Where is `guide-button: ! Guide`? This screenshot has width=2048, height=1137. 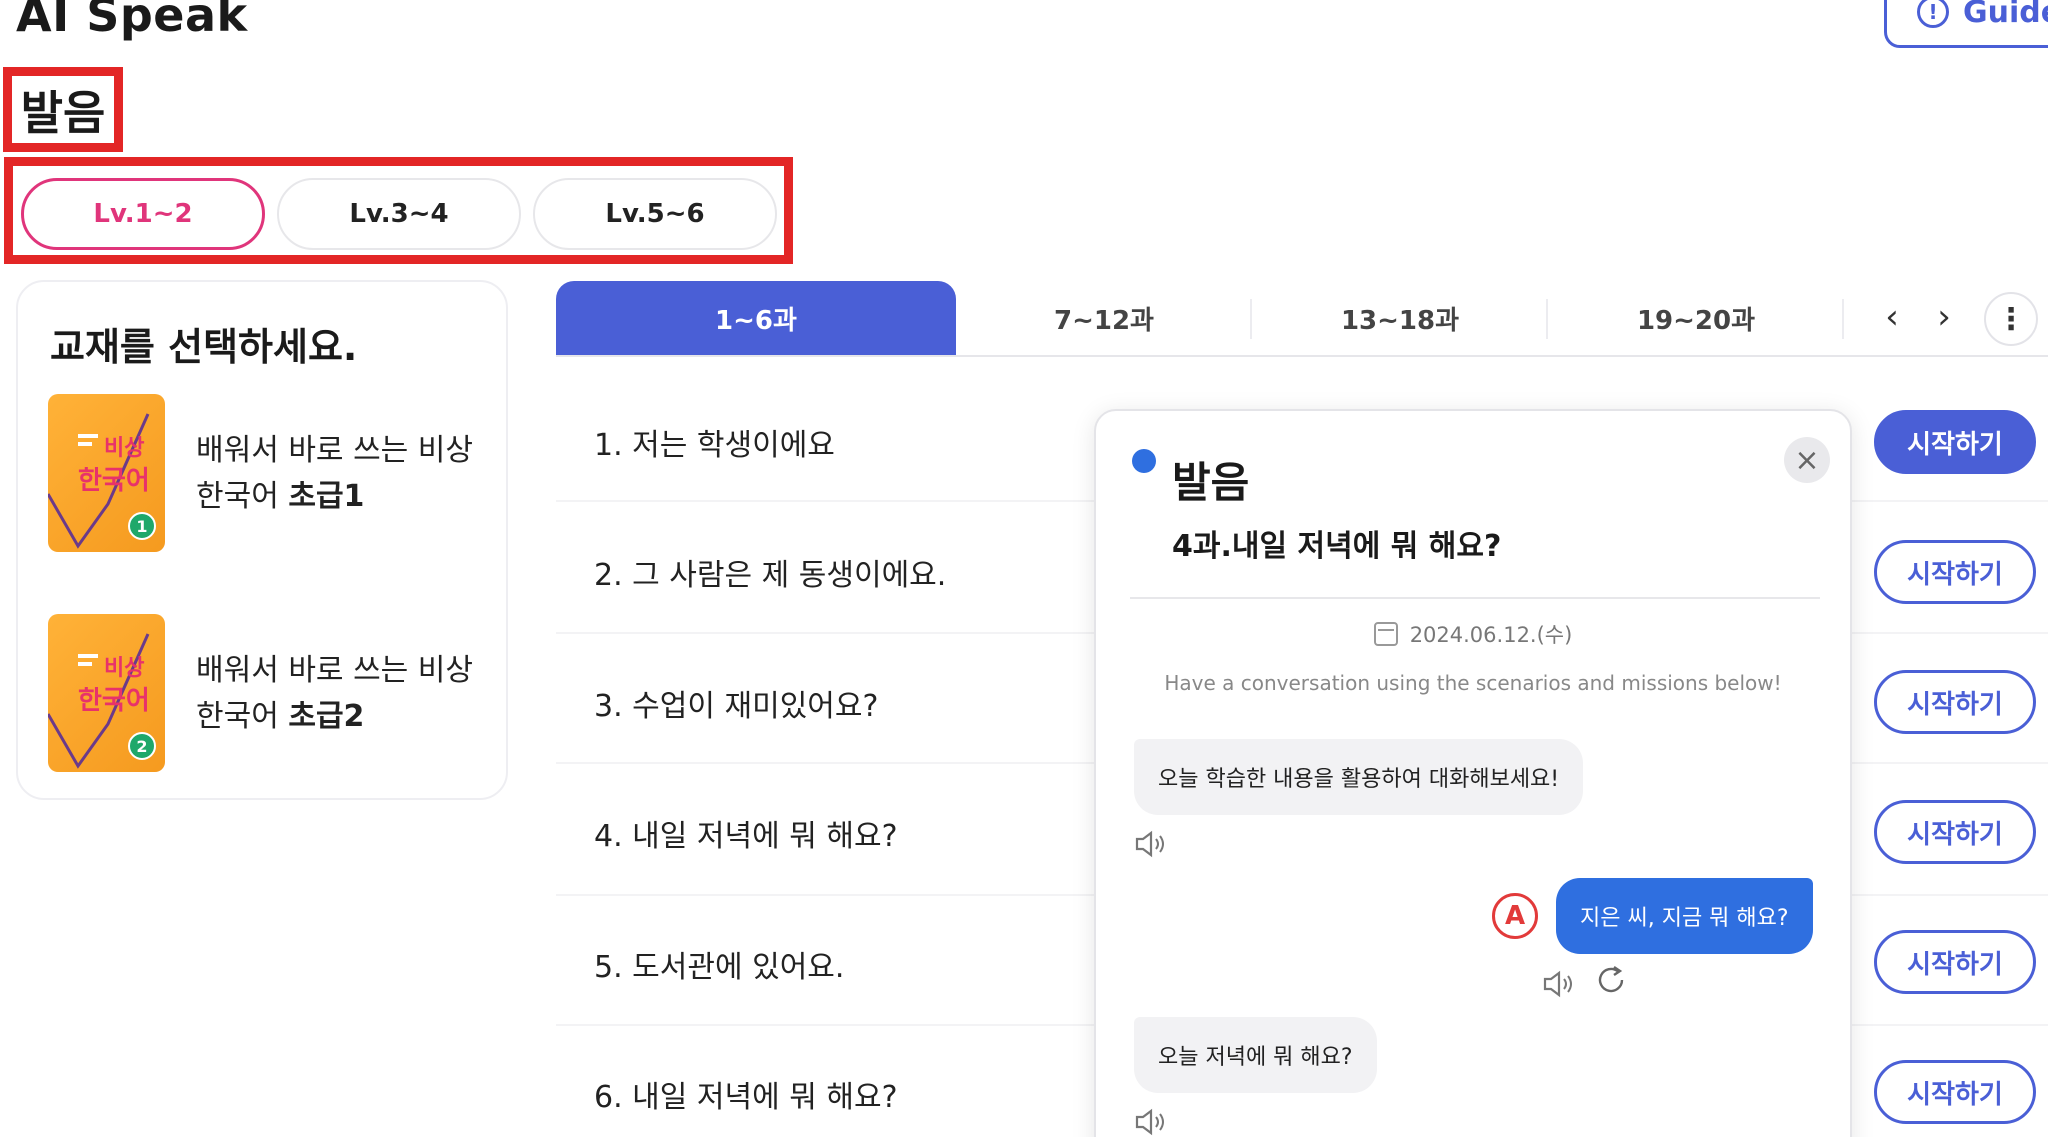
guide-button: ! Guide is located at coordinates (1966, 24).